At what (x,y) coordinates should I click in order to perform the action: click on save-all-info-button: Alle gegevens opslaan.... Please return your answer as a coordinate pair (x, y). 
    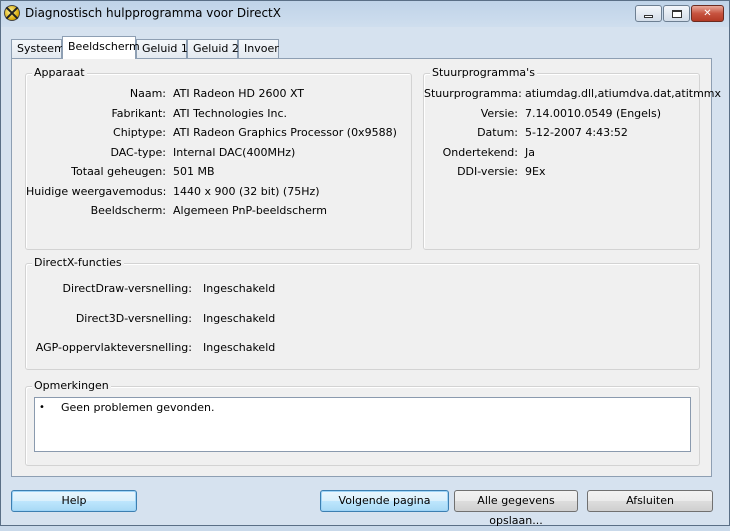
    Looking at the image, I should click on (516, 508).